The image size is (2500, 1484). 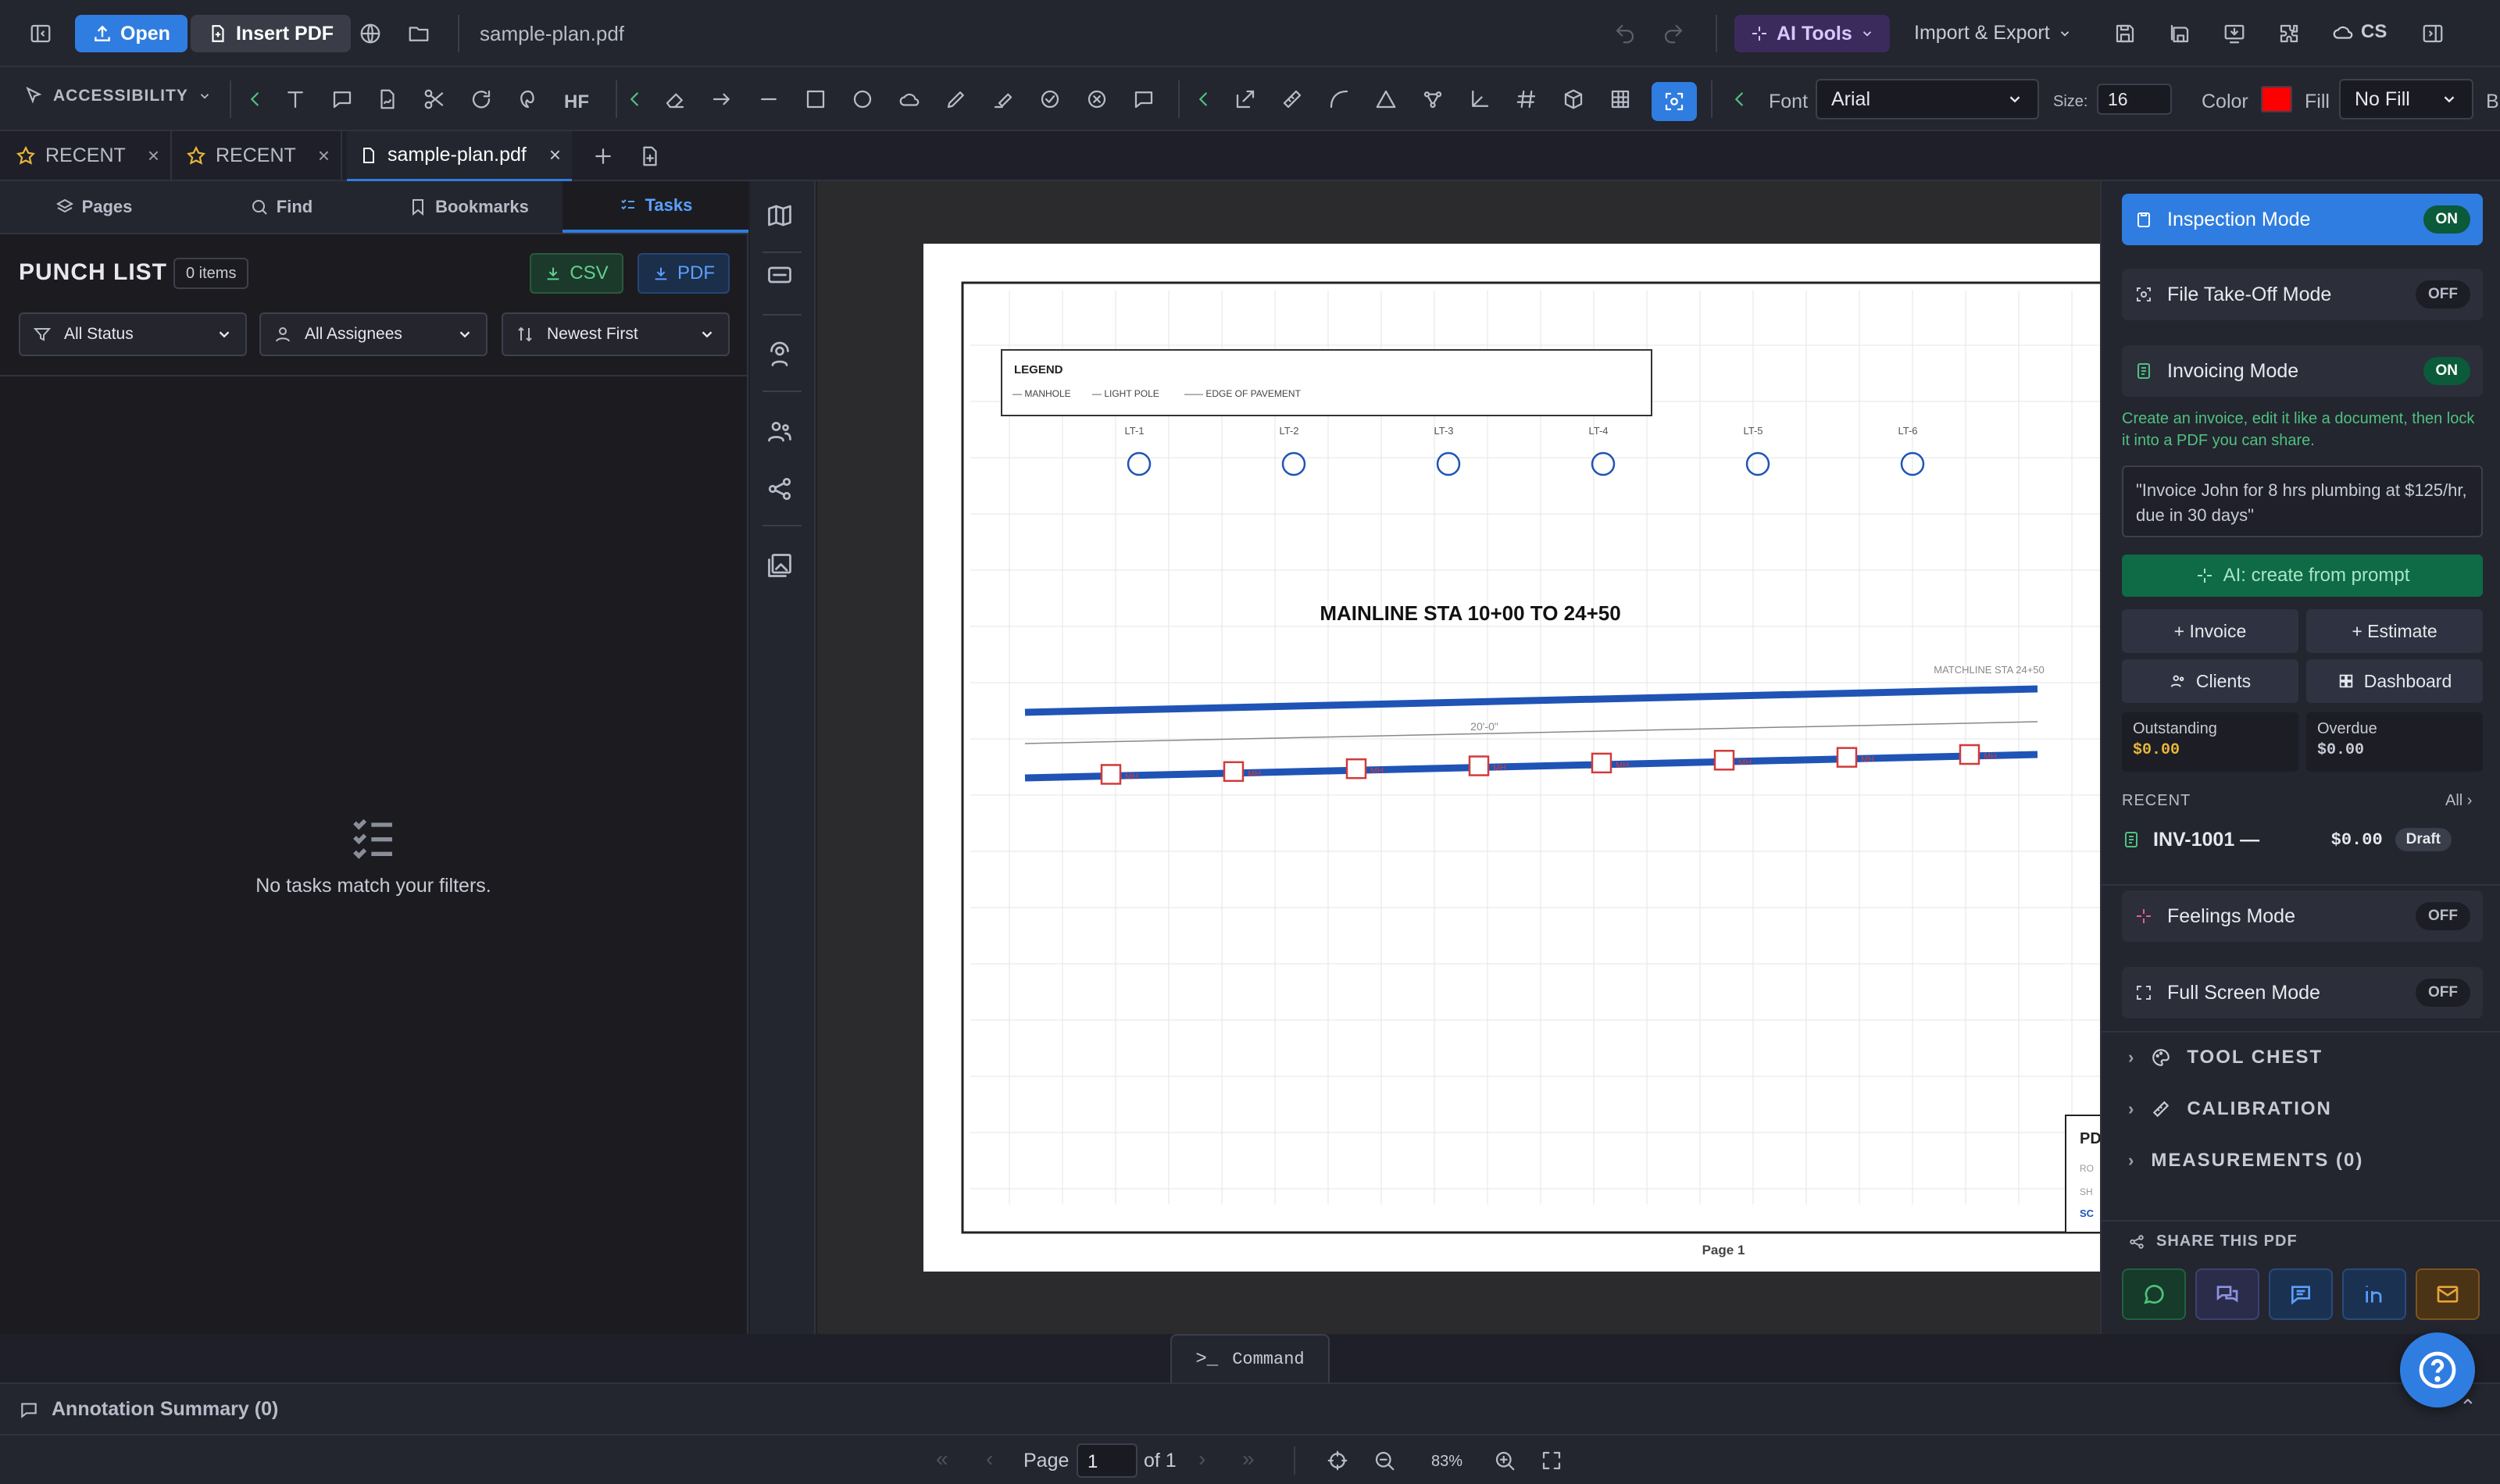 I want to click on measurements-section: › MEASUREMENTS (0), so click(x=2245, y=1160).